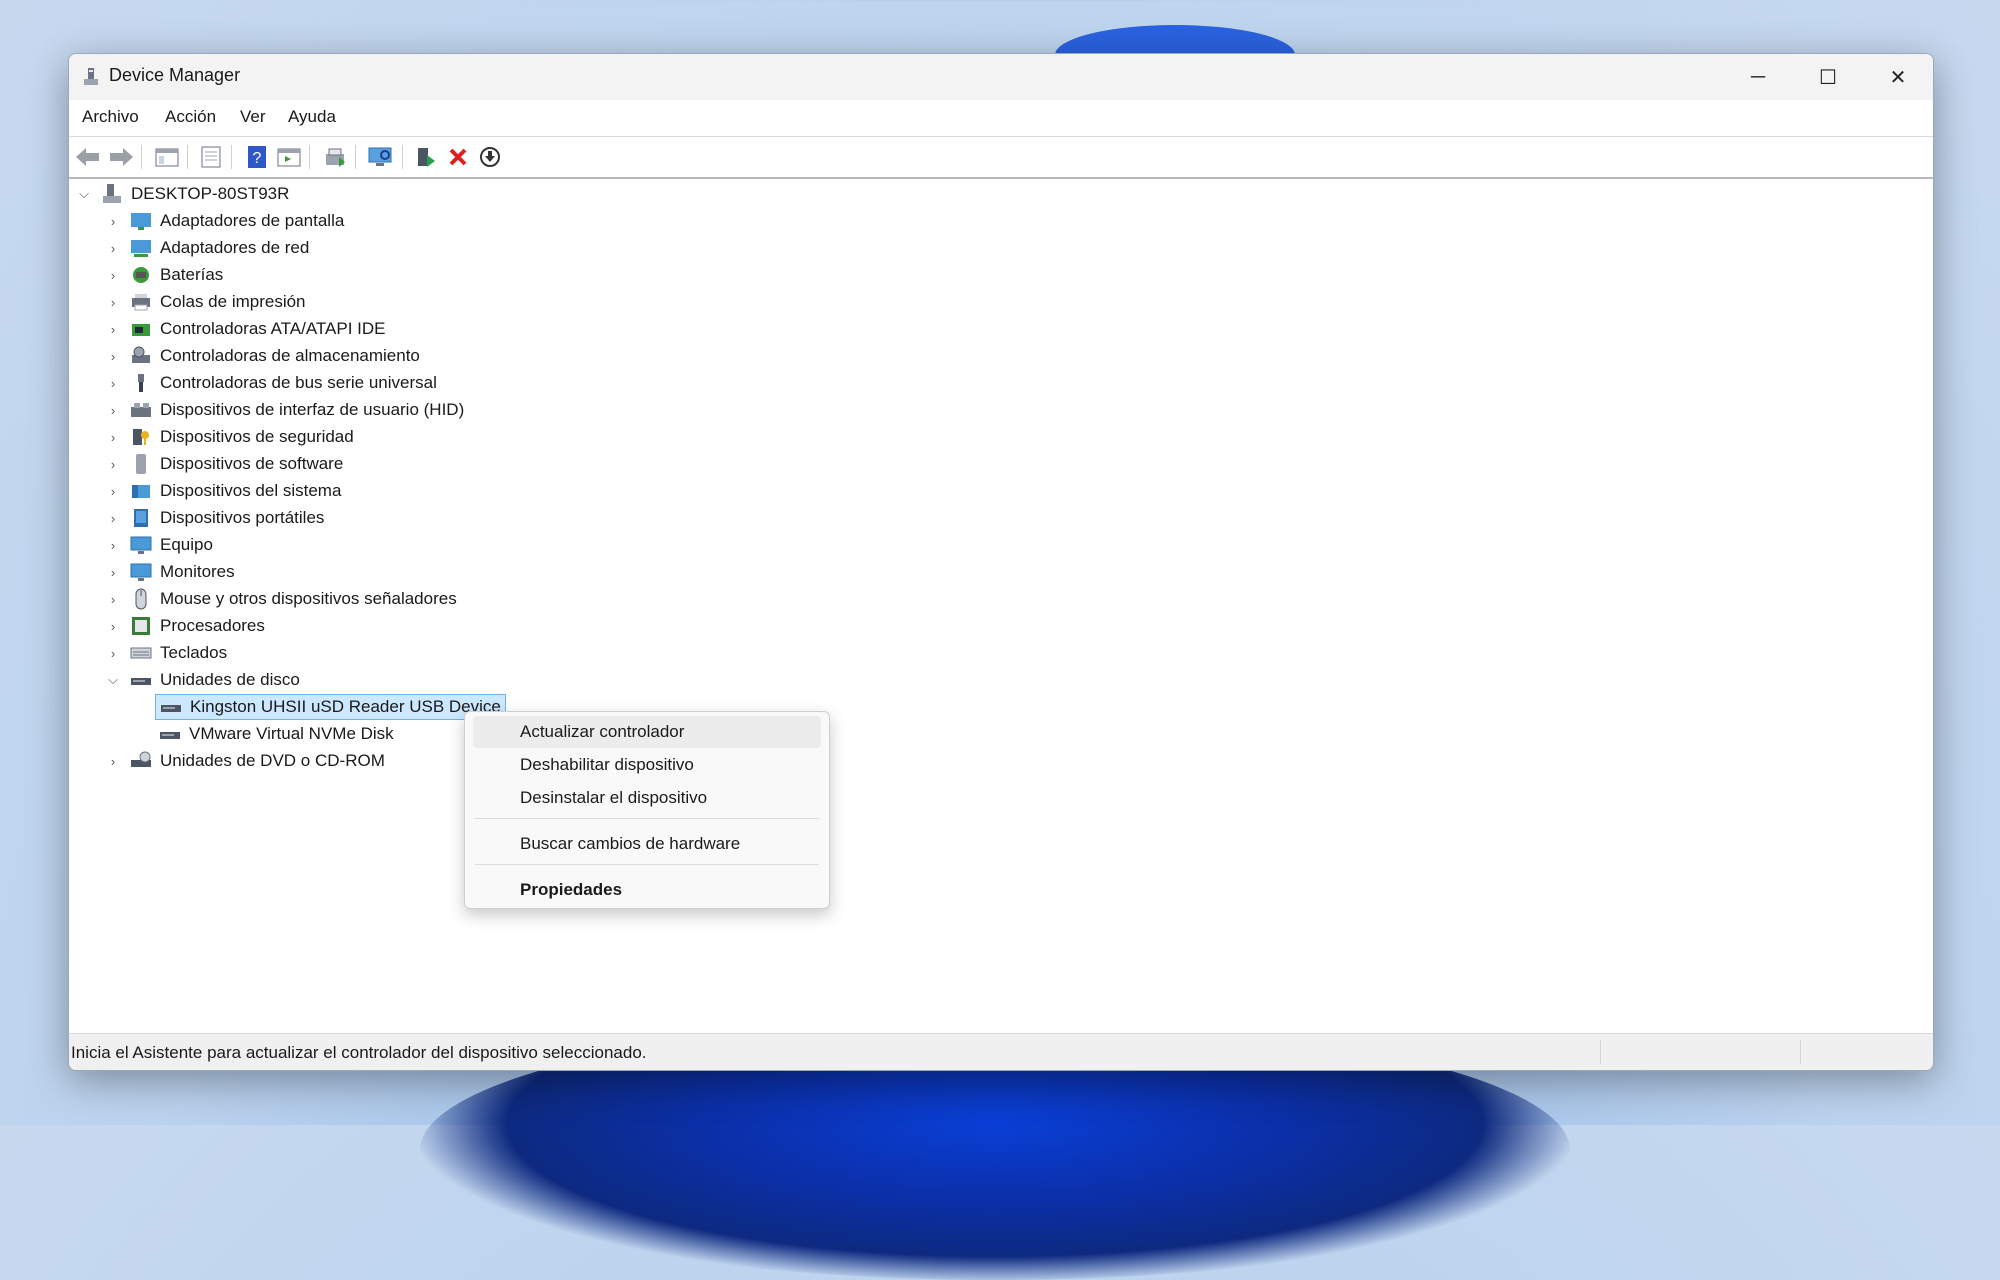 The width and height of the screenshot is (2000, 1280). I want to click on category-label: Dispositivos del sistema, so click(251, 490).